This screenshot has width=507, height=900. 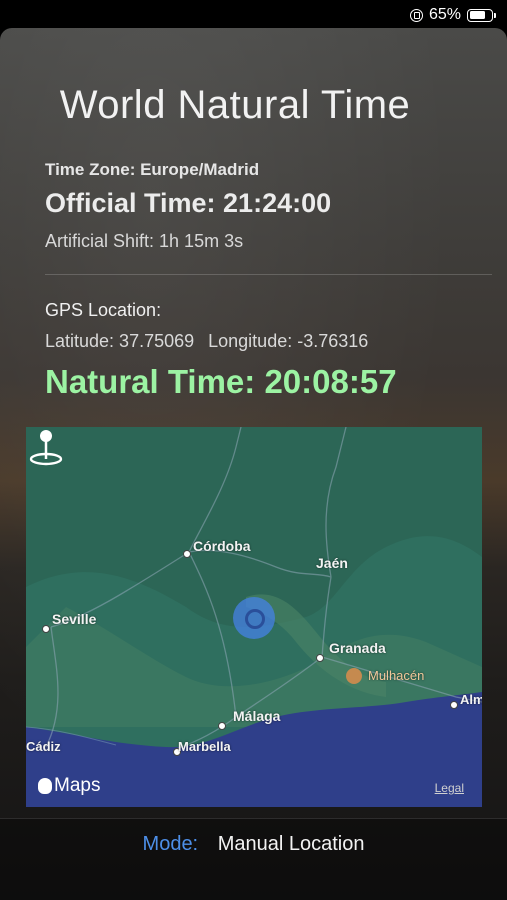 I want to click on city-label-granada: Granada, so click(x=357, y=648).